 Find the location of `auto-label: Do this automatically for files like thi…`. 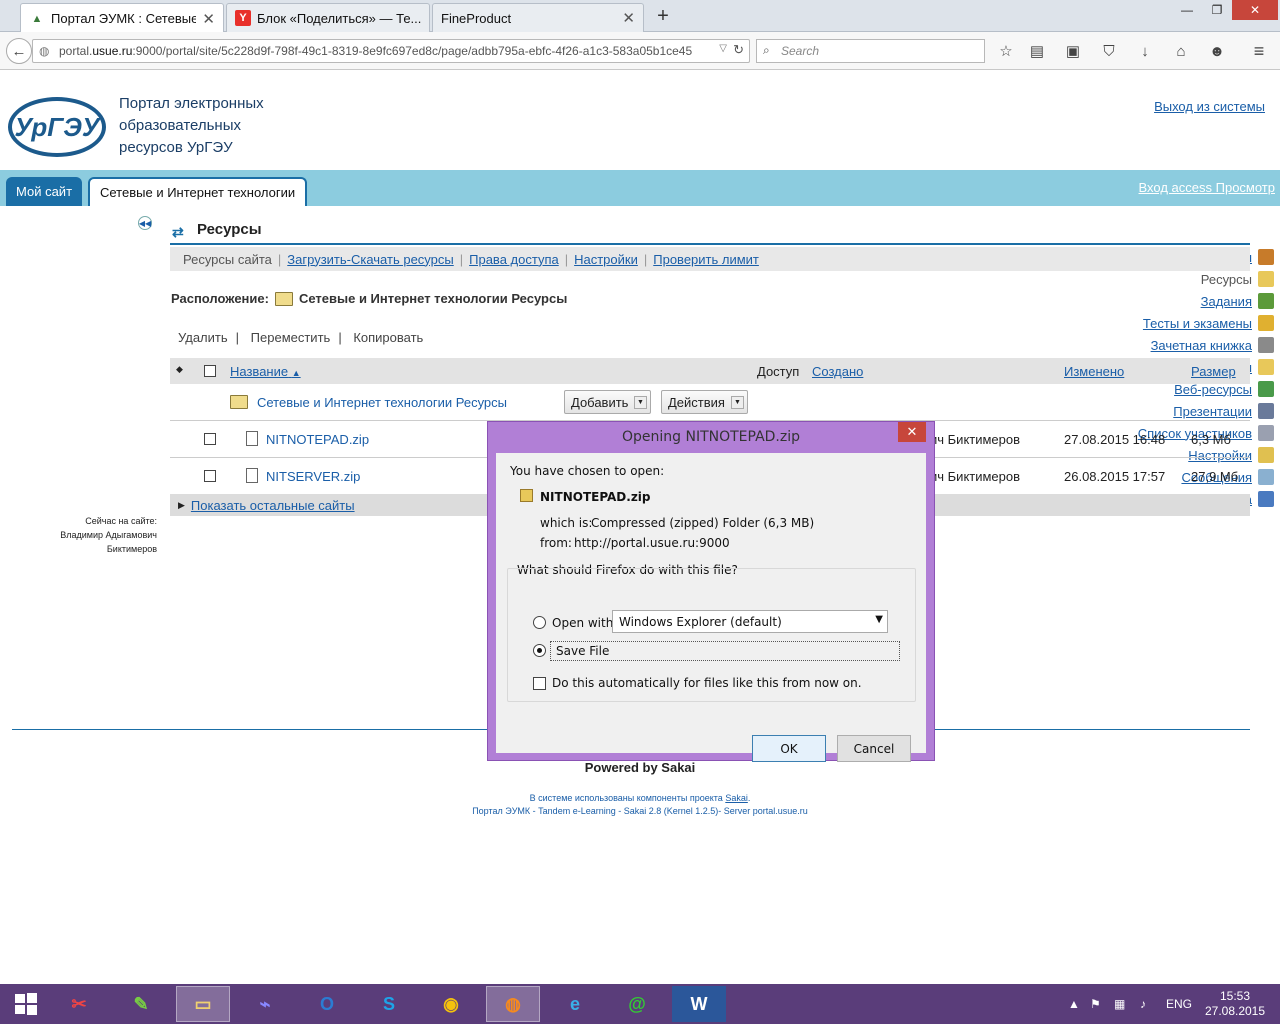

auto-label: Do this automatically for files like thi… is located at coordinates (707, 683).